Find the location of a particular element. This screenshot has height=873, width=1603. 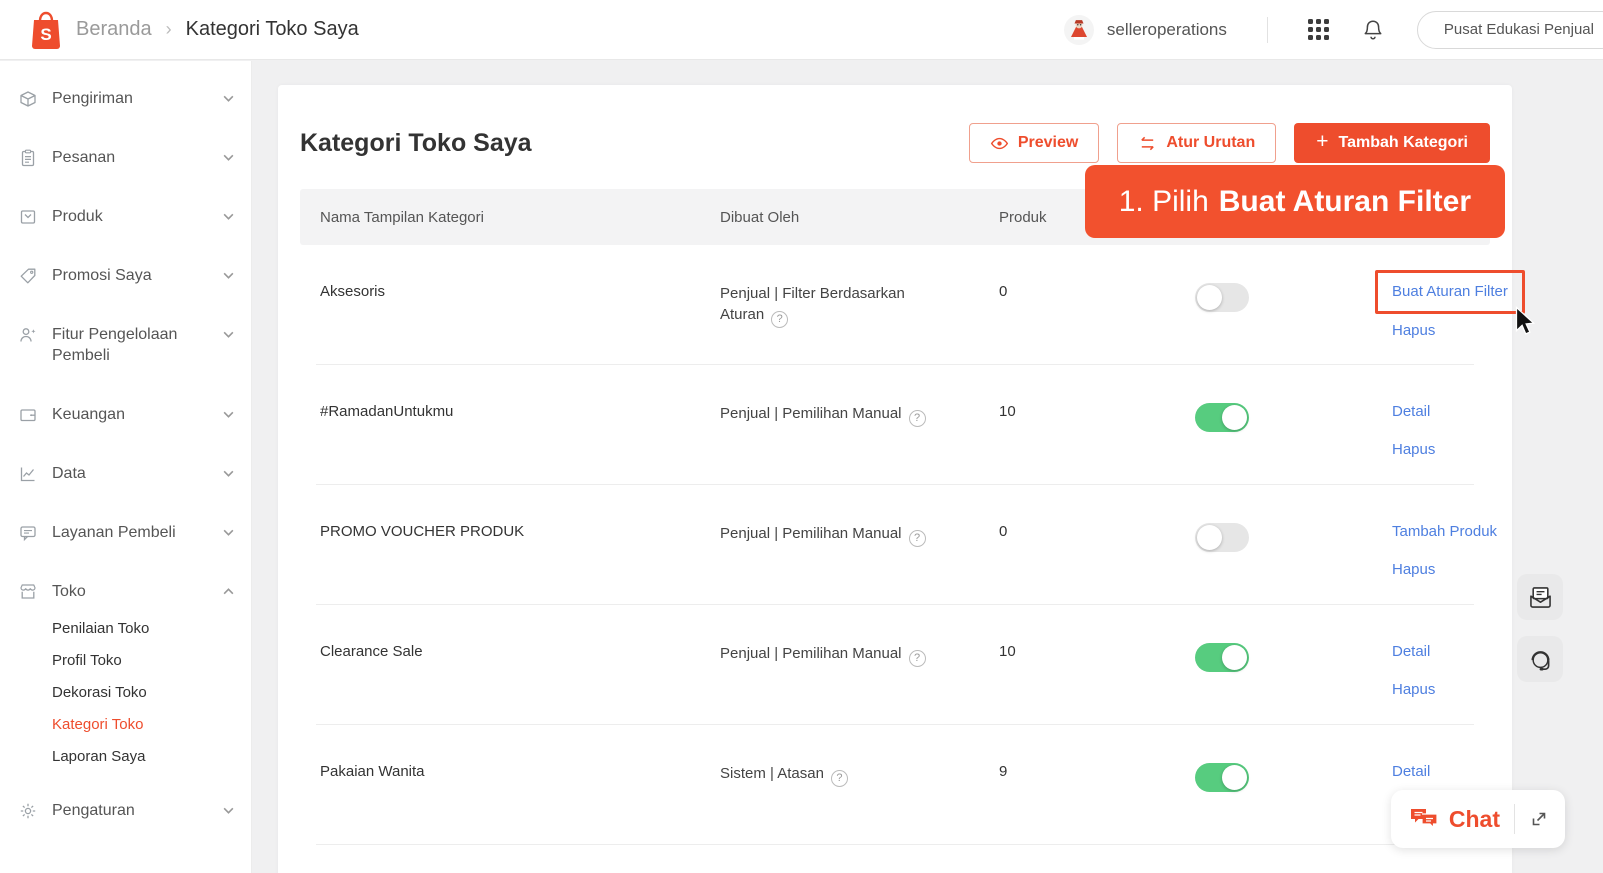

preview-button-label: Preview is located at coordinates (1048, 142).